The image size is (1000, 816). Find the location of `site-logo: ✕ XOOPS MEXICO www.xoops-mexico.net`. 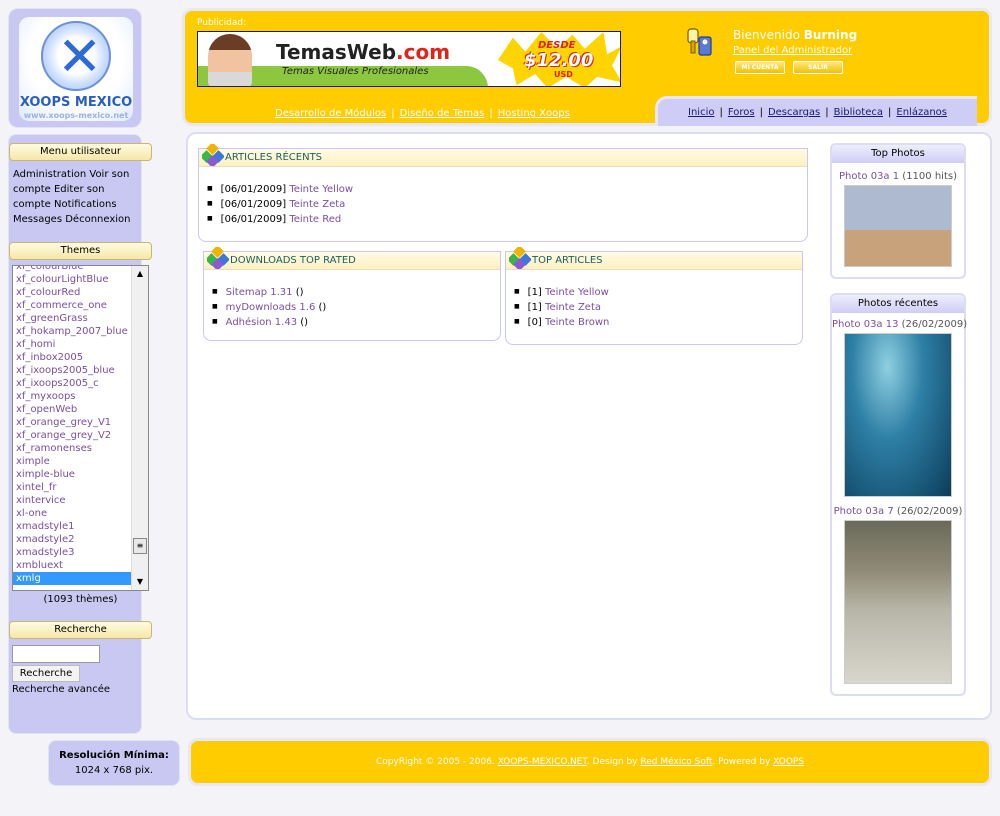

site-logo: ✕ XOOPS MEXICO www.xoops-mexico.net is located at coordinates (76, 69).